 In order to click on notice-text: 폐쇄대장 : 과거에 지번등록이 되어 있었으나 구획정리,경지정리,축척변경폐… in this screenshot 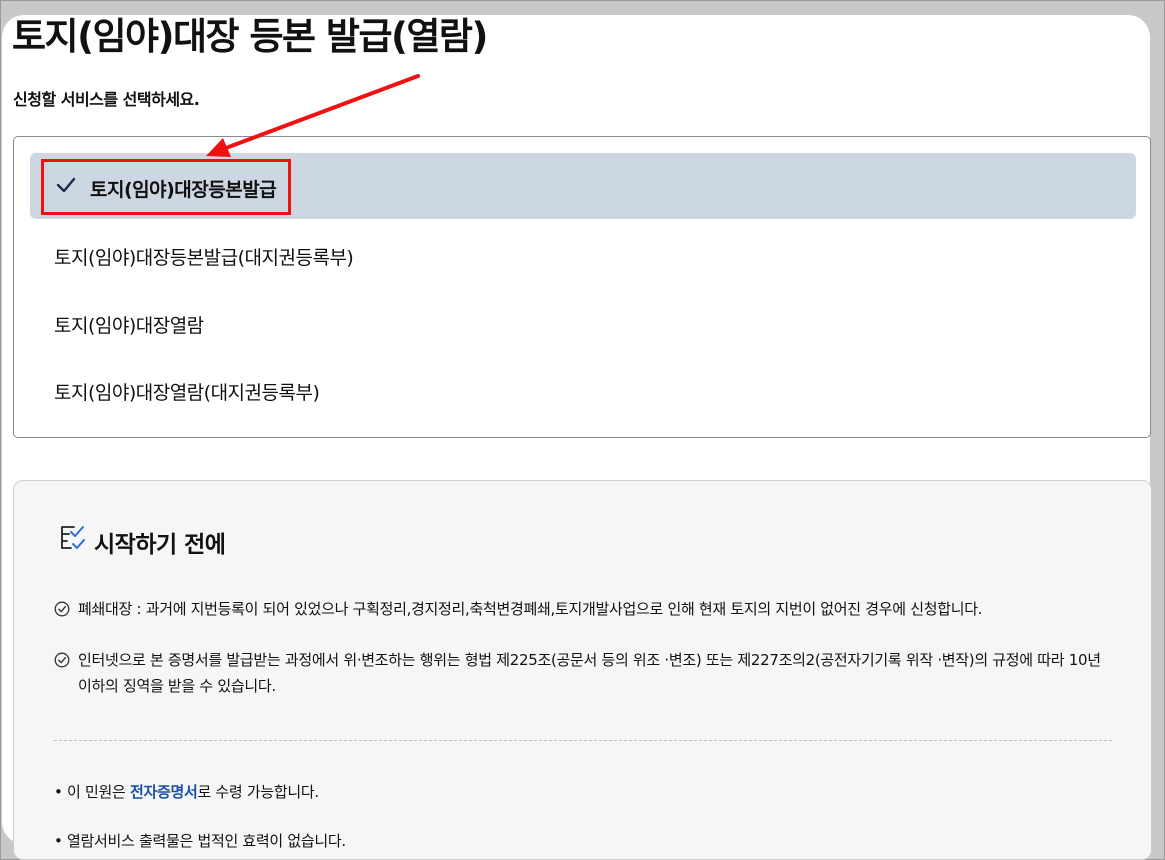, I will do `click(530, 609)`.